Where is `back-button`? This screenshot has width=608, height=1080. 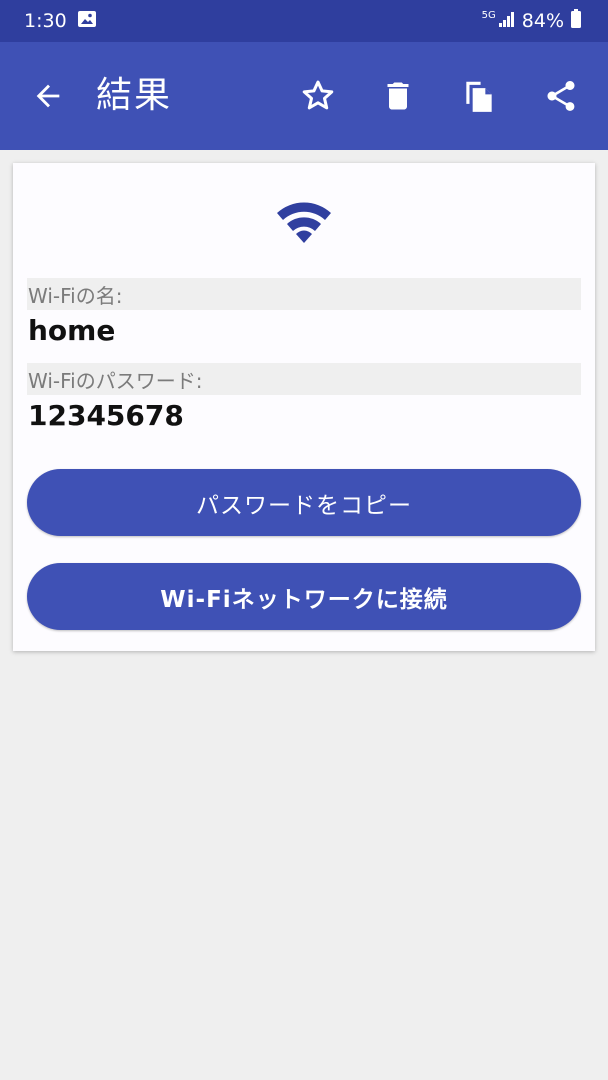 back-button is located at coordinates (48, 96).